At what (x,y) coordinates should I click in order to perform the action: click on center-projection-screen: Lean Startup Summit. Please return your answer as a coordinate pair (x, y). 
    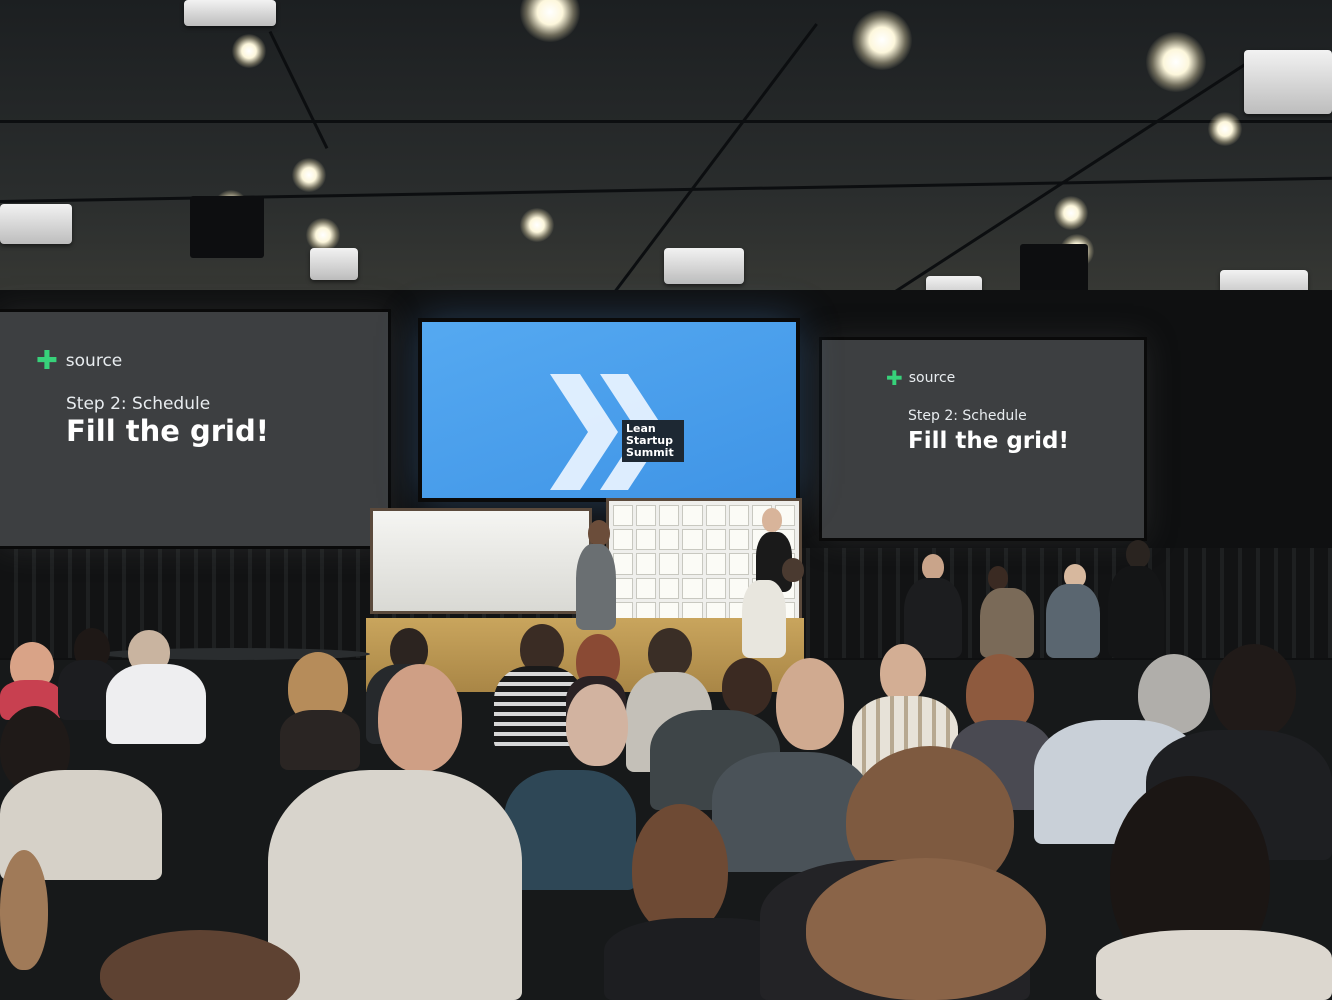
    Looking at the image, I should click on (609, 410).